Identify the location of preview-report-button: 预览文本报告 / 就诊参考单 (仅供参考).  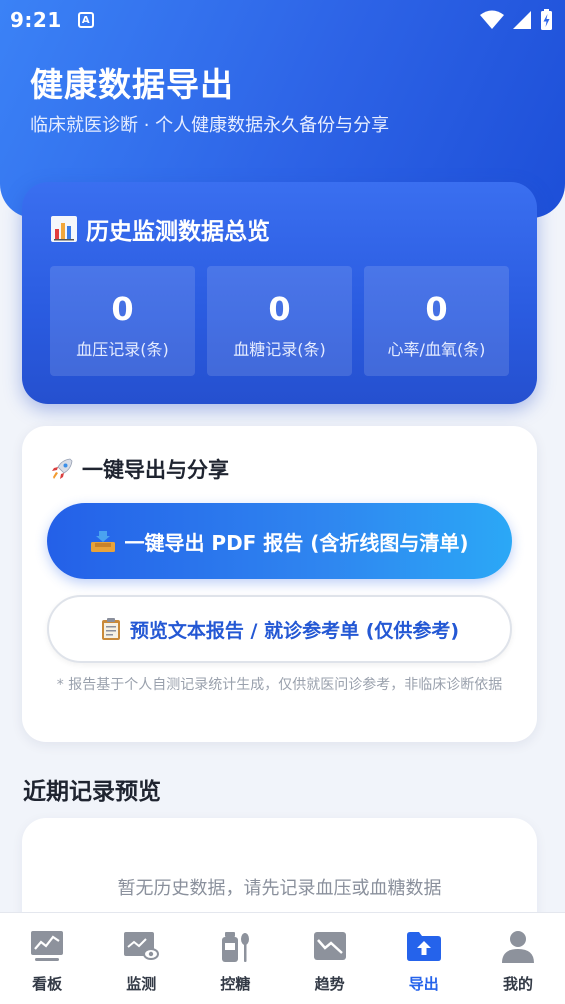
(279, 629).